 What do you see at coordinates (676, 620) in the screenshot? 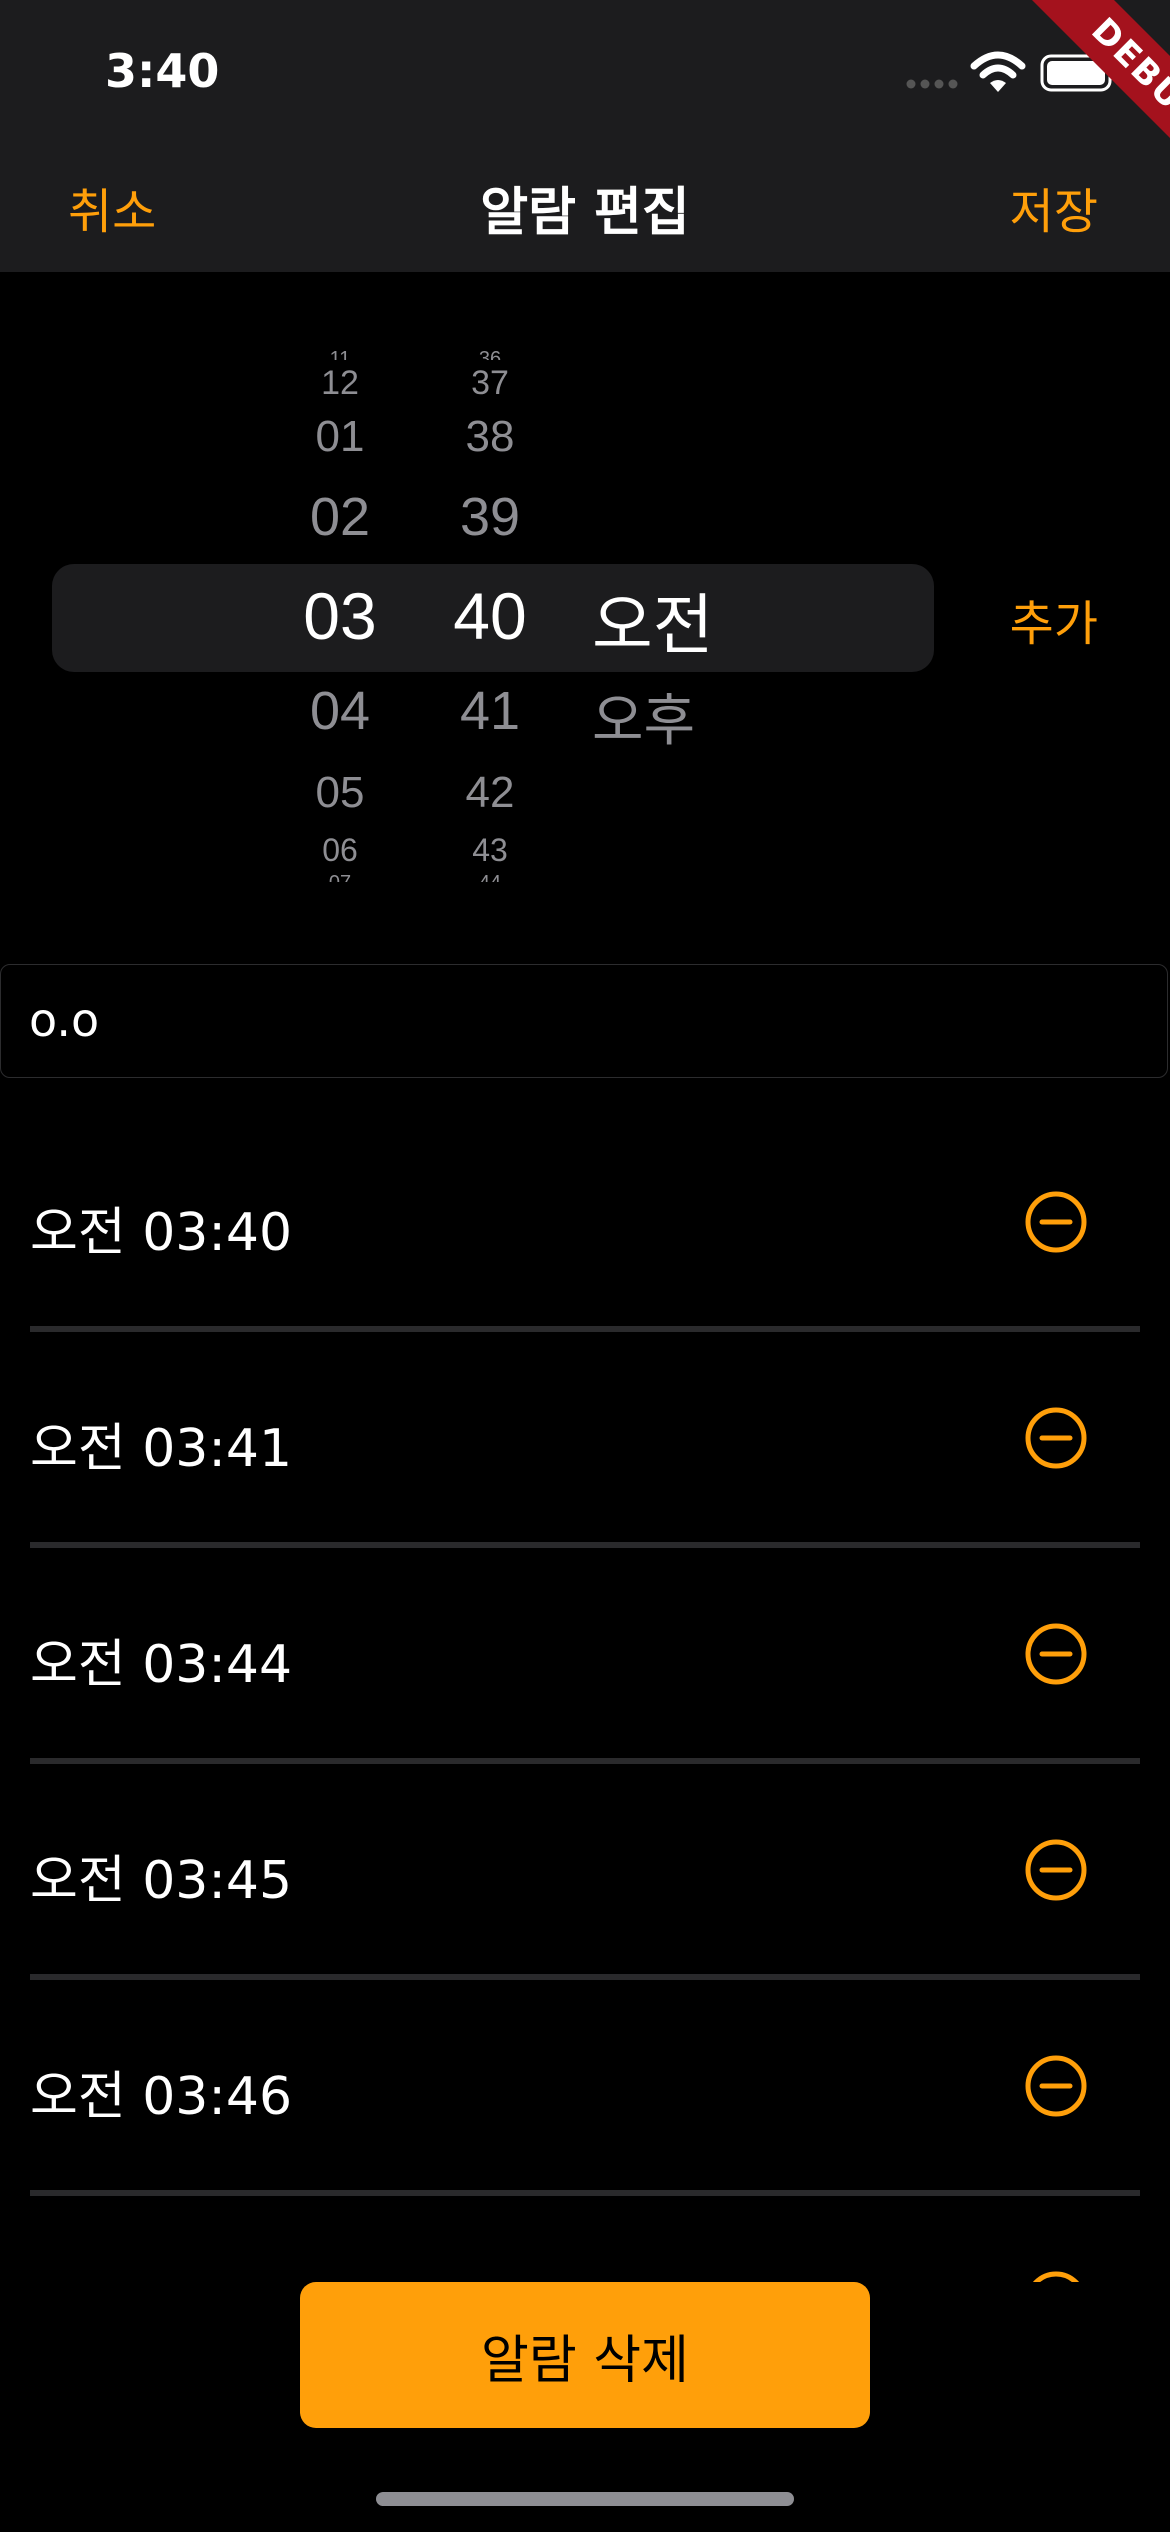
I see `period-option-selected: 오전` at bounding box center [676, 620].